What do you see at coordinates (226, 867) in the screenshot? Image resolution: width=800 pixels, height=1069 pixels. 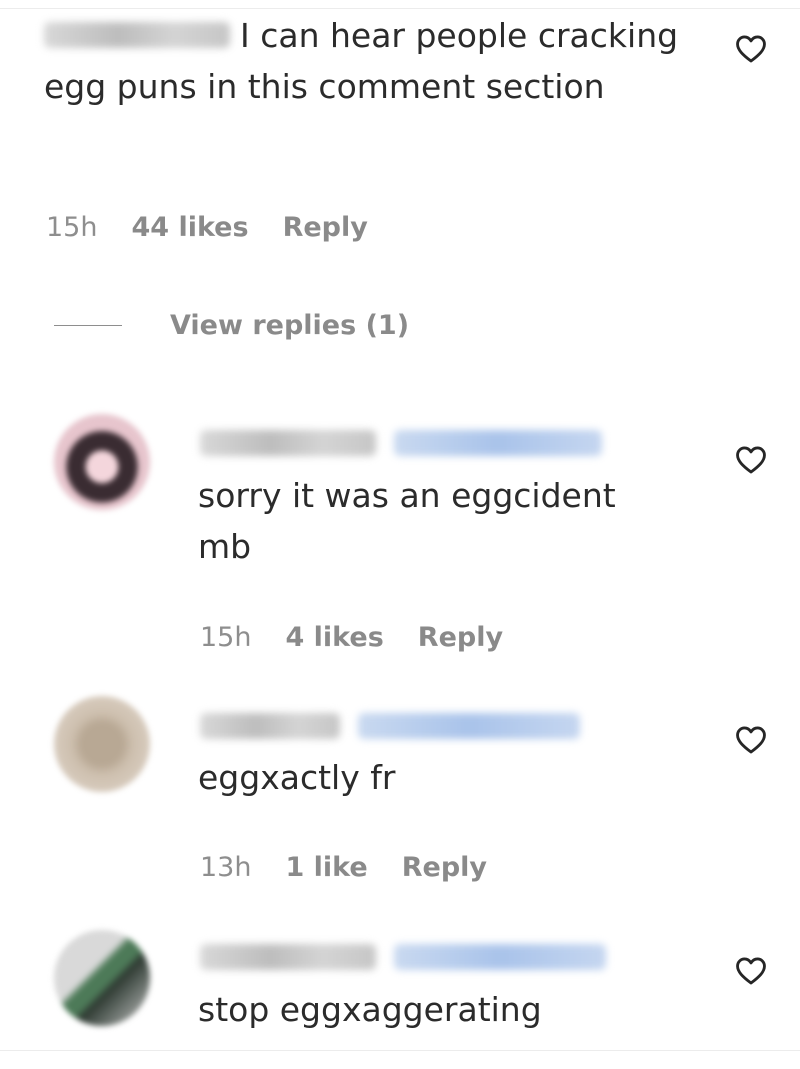 I see `comment-time: 13h` at bounding box center [226, 867].